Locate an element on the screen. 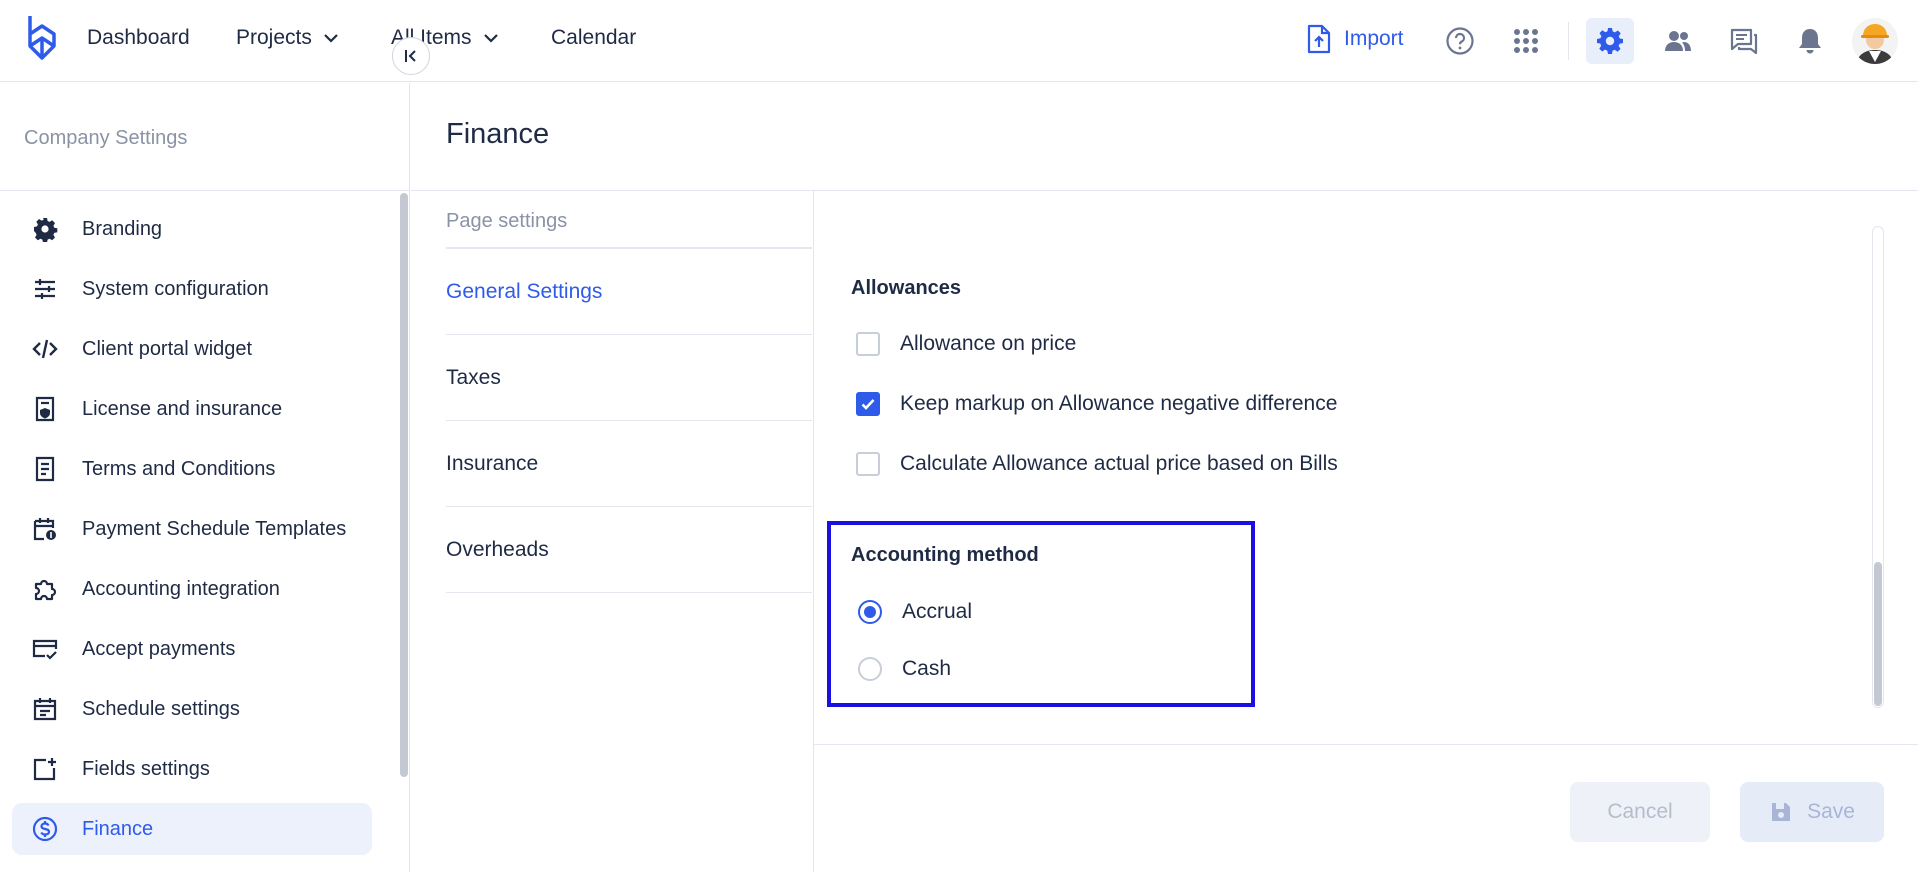  sidebar-item-accept-payments: Accept payments is located at coordinates (192, 649).